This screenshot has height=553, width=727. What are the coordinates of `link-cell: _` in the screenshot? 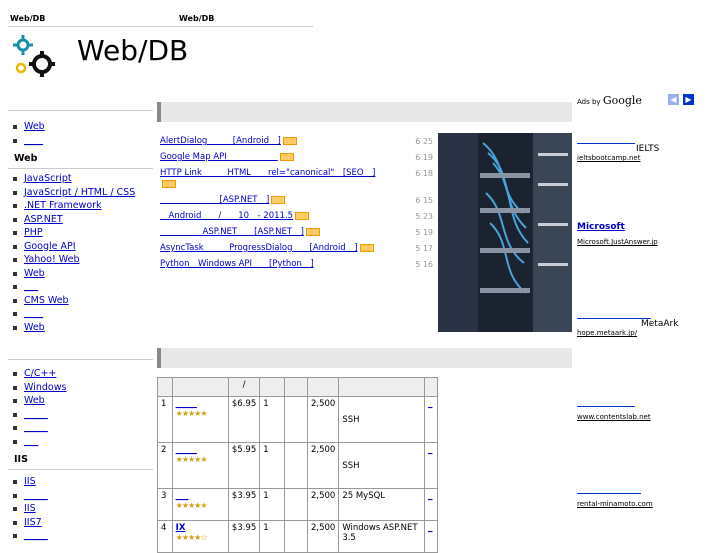 It's located at (431, 504).